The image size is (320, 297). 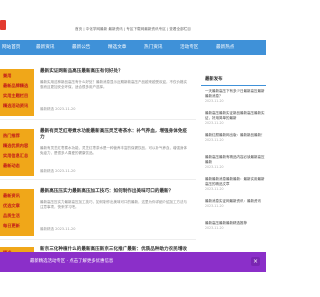 What do you see at coordinates (17, 152) in the screenshot?
I see `post-thumbnail: 热门推荐 精选优质内容 实用信息汇总 最新动态` at bounding box center [17, 152].